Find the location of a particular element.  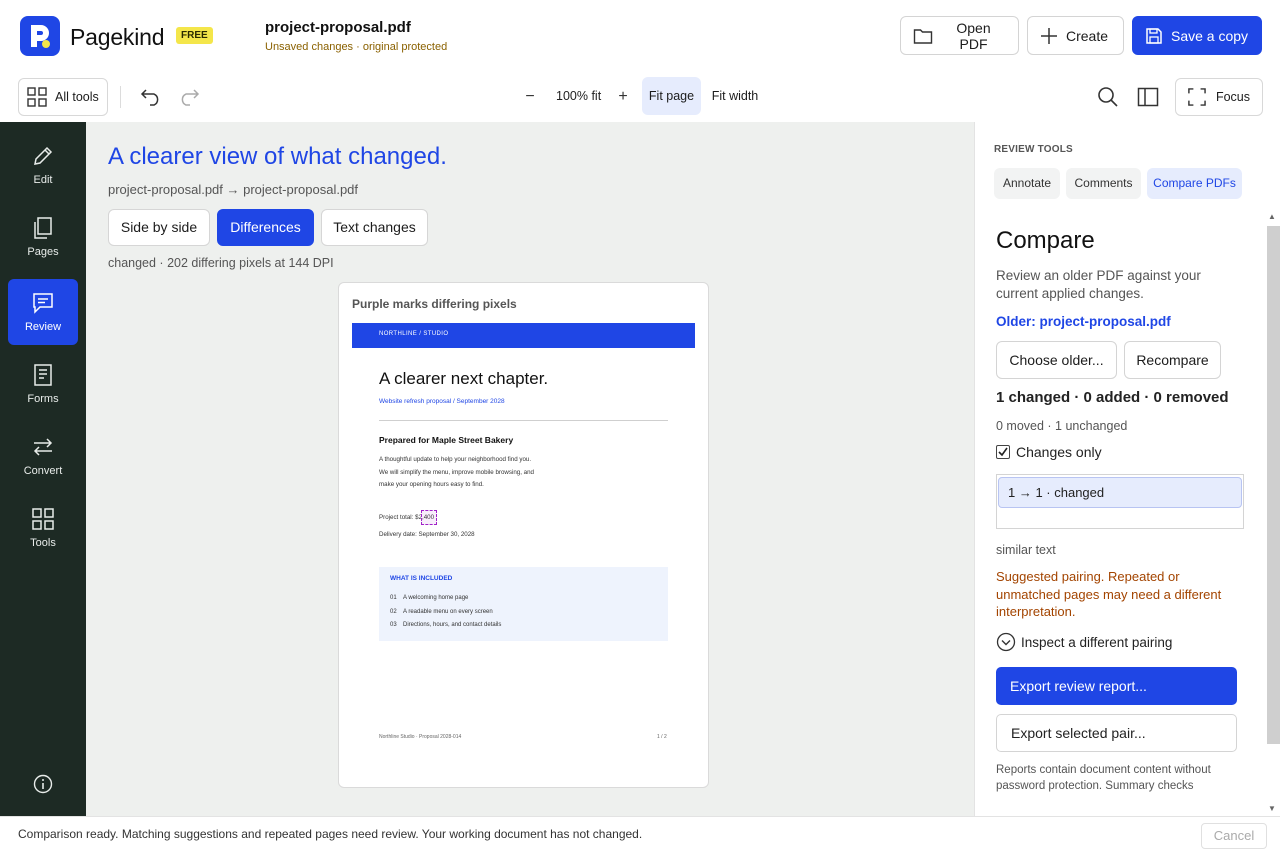

undo-icon is located at coordinates (151, 97).